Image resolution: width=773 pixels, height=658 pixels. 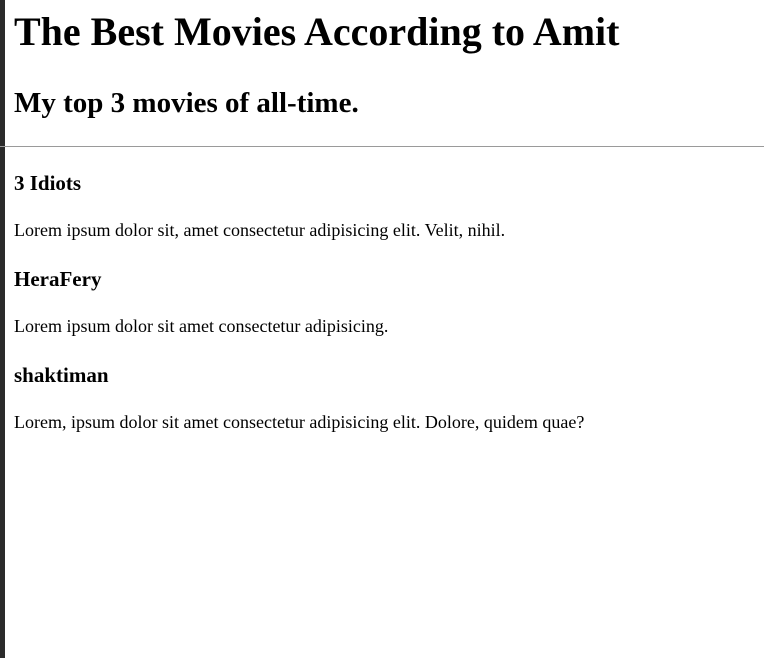 I want to click on movie-title: shaktiman, so click(x=61, y=375).